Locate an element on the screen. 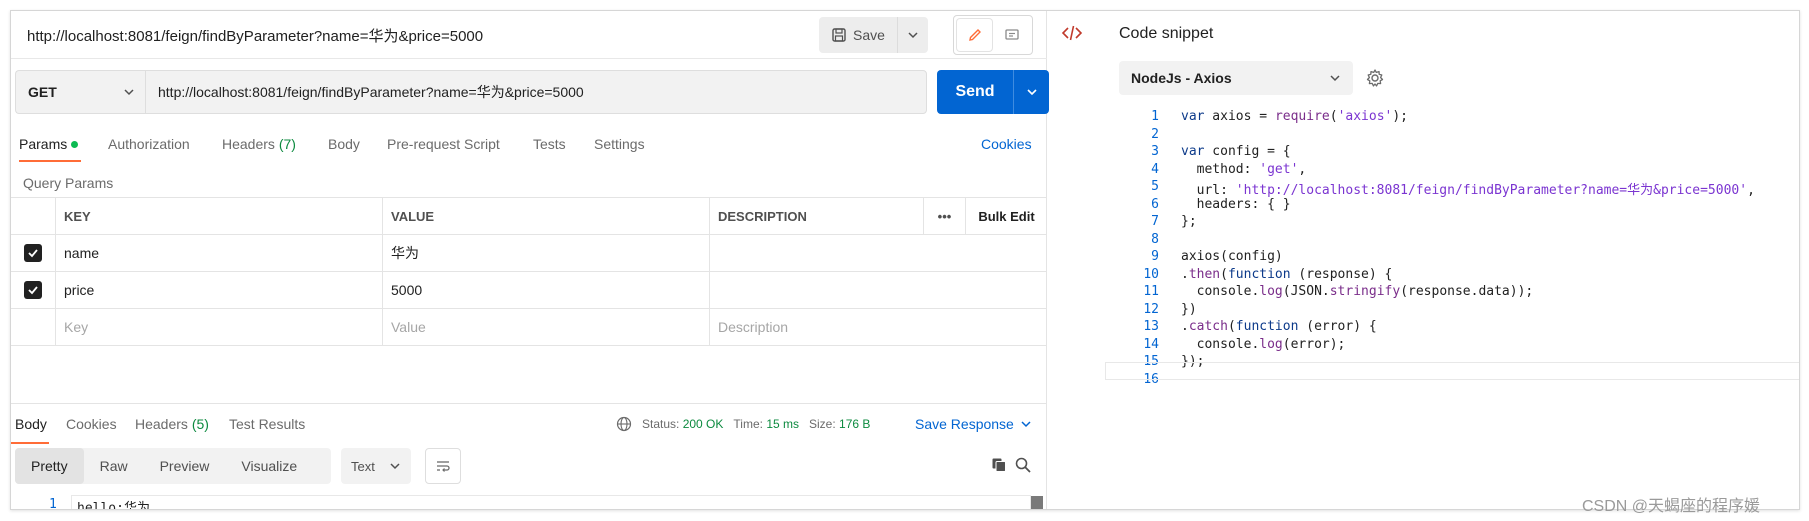  response-text: hello:华为 is located at coordinates (113, 505).